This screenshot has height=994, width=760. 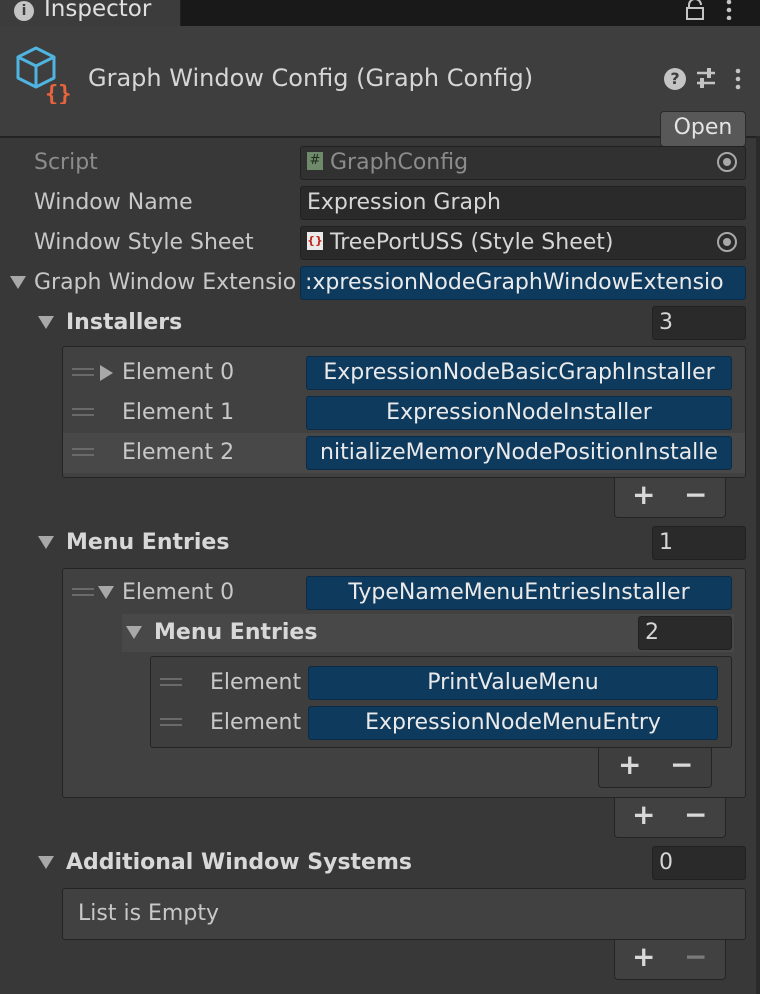 I want to click on scriptable-object-icon: {}, so click(x=44, y=75).